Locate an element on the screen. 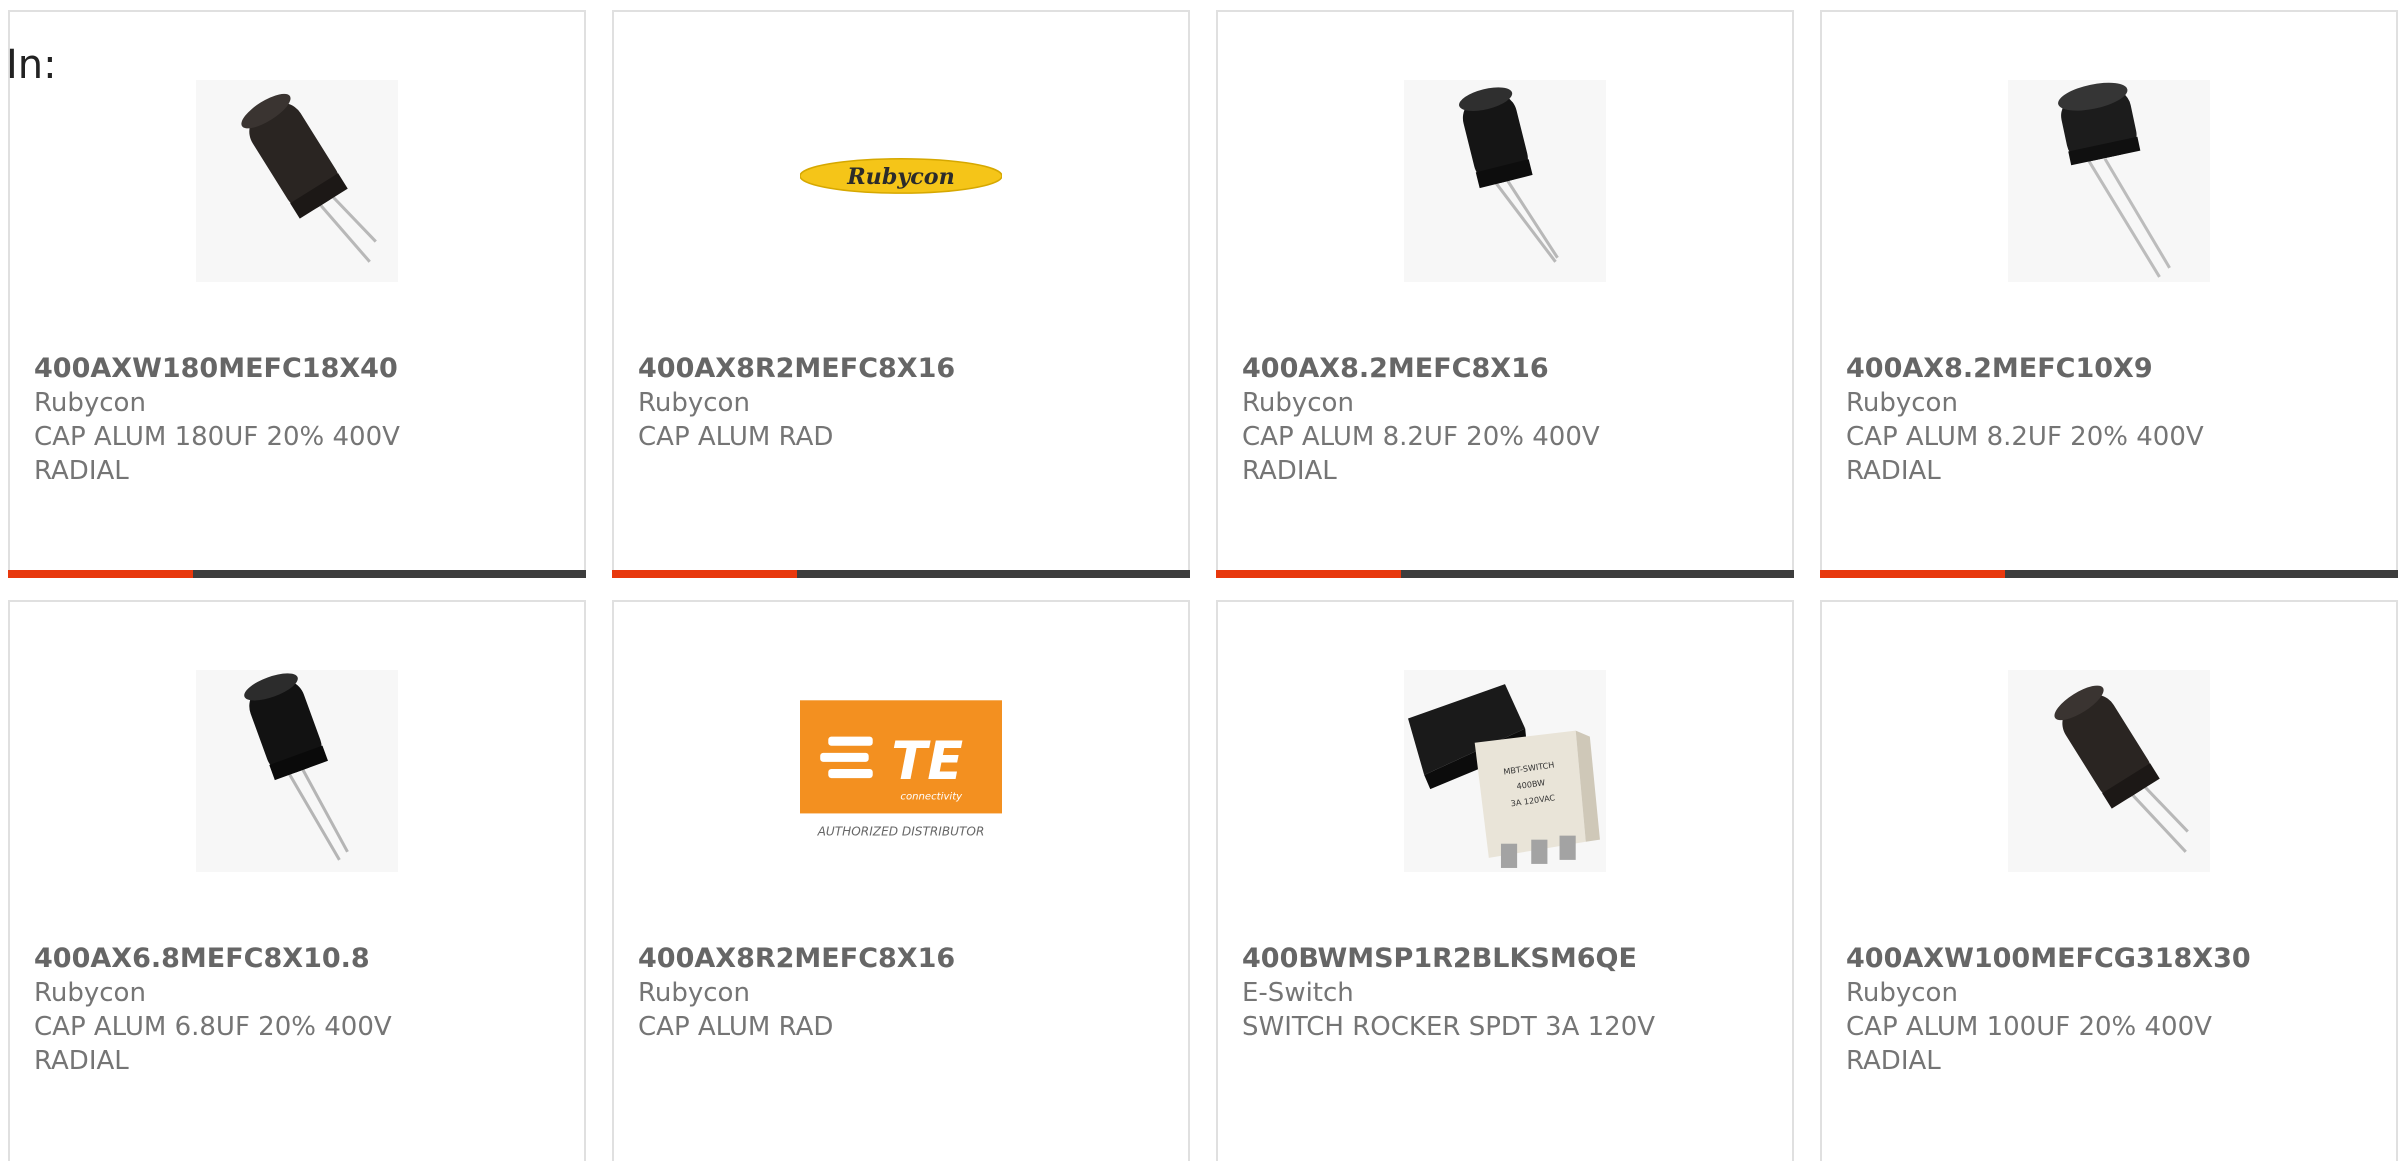 The width and height of the screenshot is (2400, 1161). rubycon-logo-text: Rubycon is located at coordinates (900, 177).